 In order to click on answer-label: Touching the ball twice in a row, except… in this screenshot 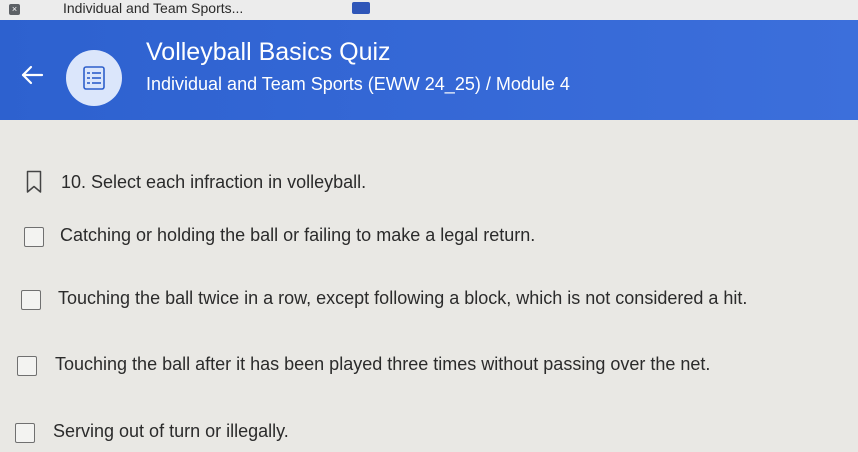, I will do `click(402, 298)`.